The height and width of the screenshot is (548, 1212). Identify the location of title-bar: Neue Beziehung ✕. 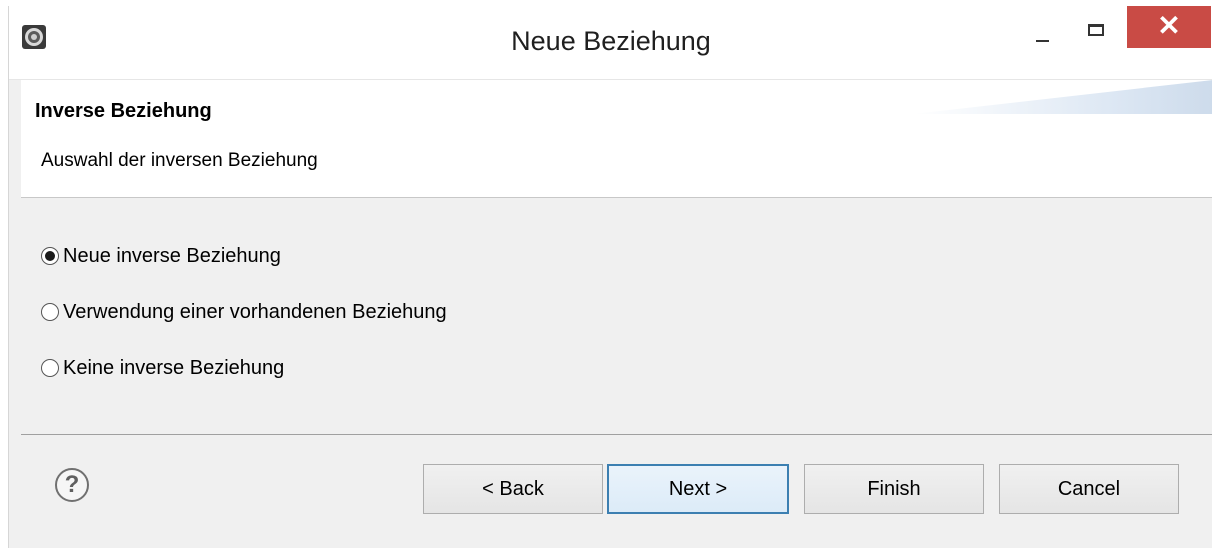
(610, 43).